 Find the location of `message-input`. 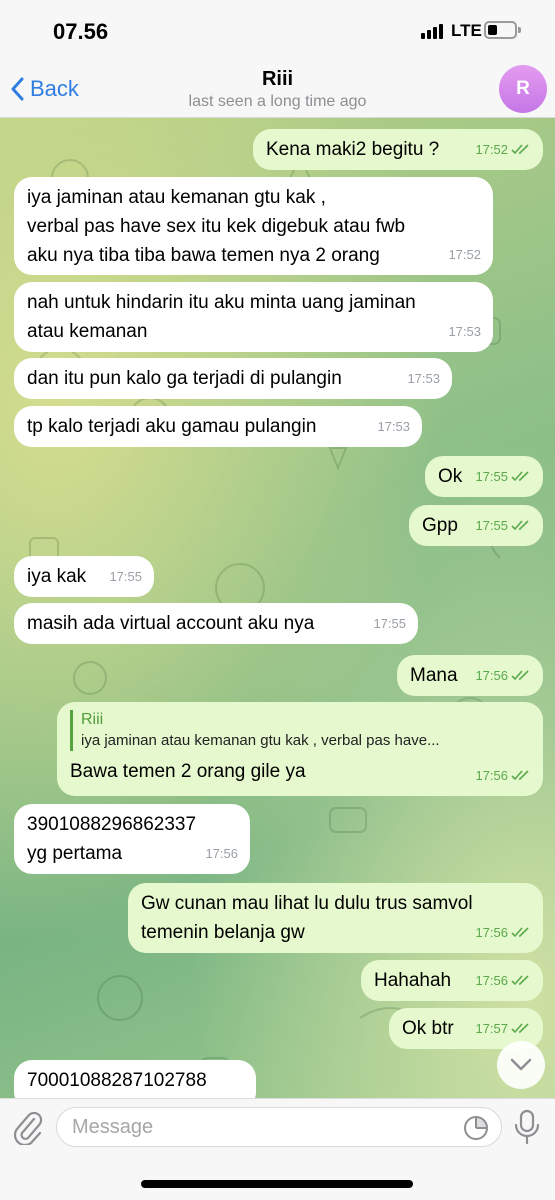

message-input is located at coordinates (247, 1127).